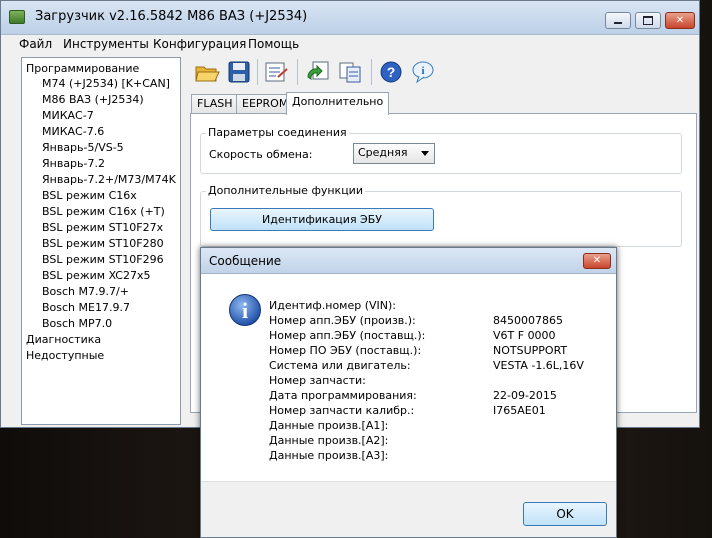  Describe the element at coordinates (86, 307) in the screenshot. I see `tree-item: Bosch ME17.9.7` at that location.